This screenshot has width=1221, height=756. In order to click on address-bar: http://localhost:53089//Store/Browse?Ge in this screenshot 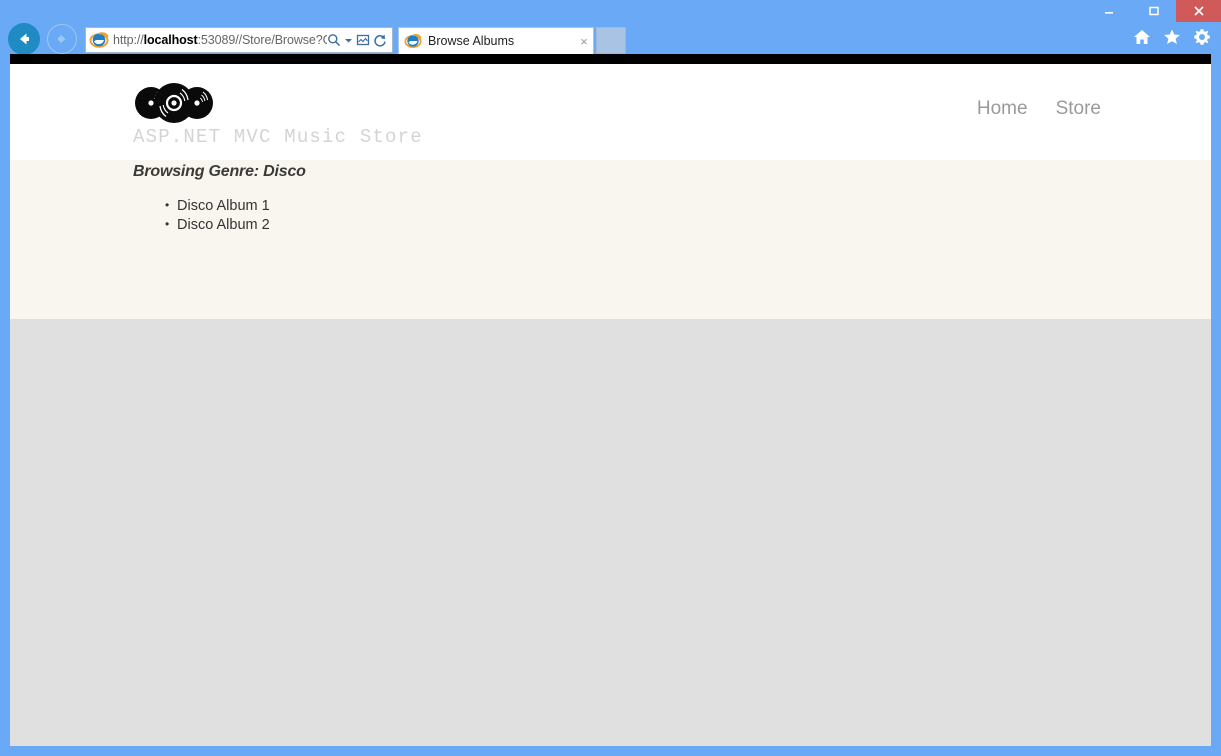, I will do `click(239, 40)`.